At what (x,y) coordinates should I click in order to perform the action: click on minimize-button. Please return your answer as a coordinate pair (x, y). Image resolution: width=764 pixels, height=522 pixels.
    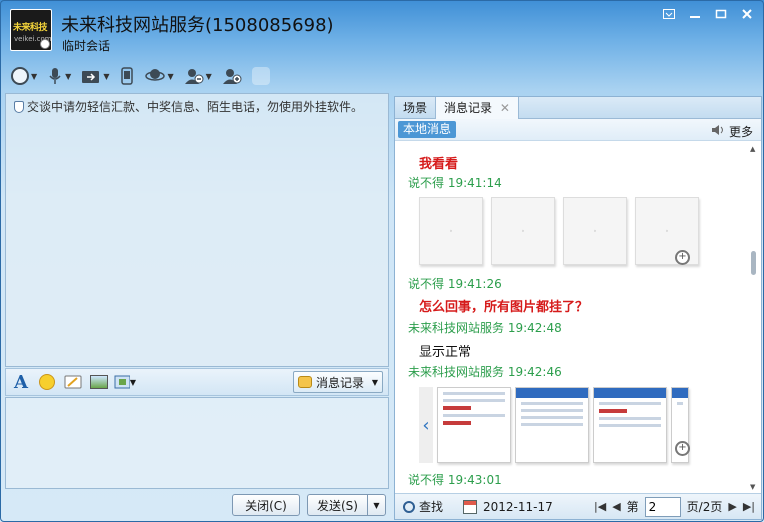
    Looking at the image, I should click on (695, 14).